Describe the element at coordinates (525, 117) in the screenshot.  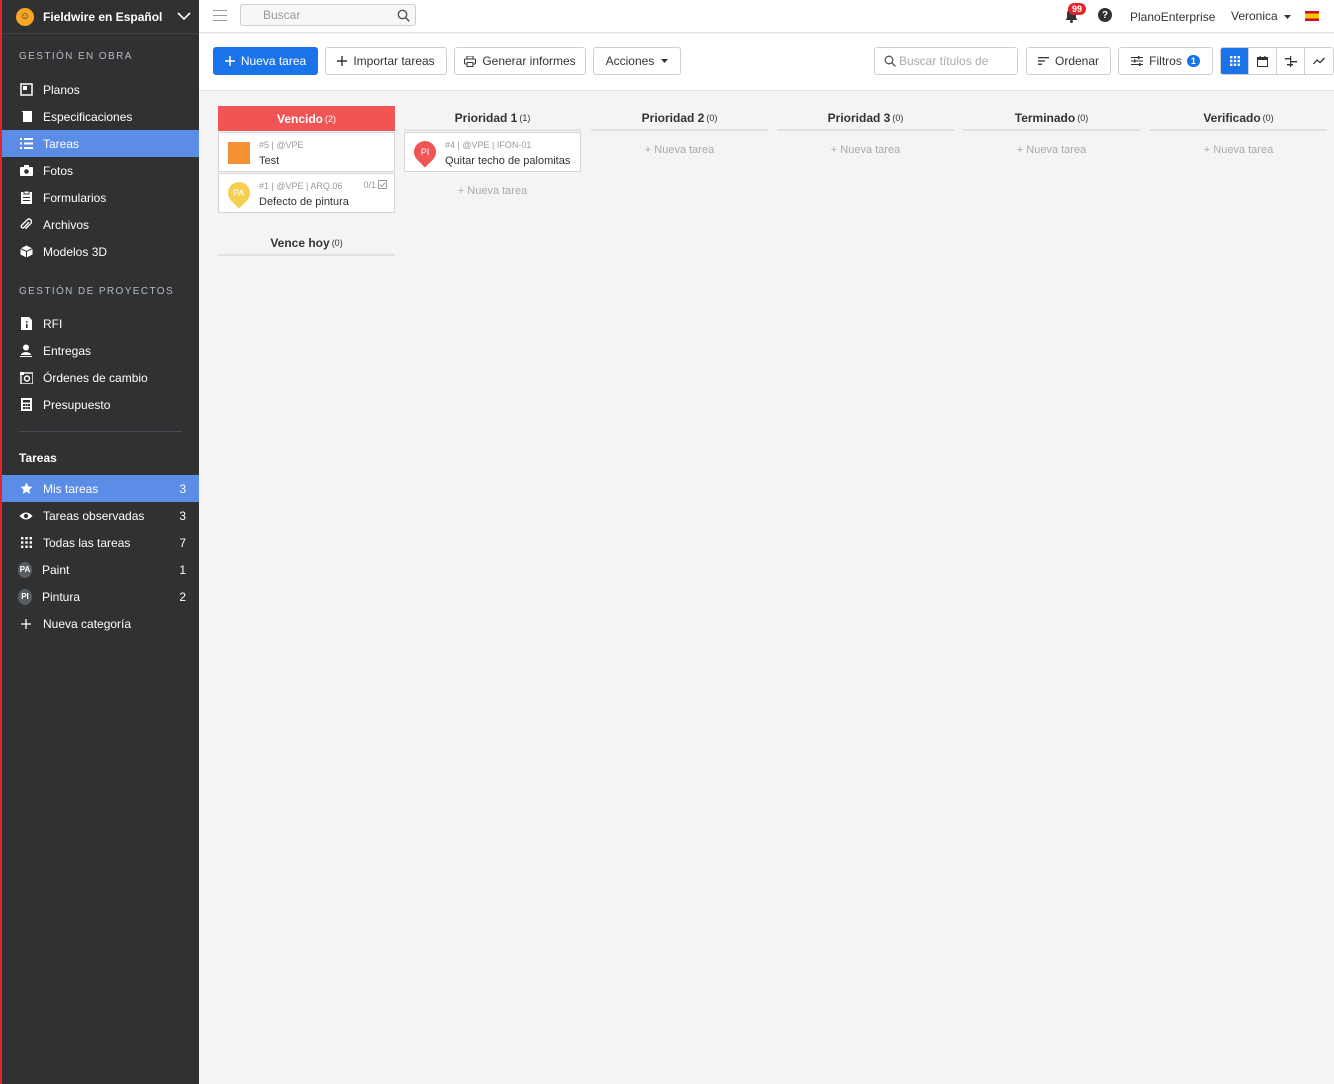
I see `column-count: (1)` at that location.